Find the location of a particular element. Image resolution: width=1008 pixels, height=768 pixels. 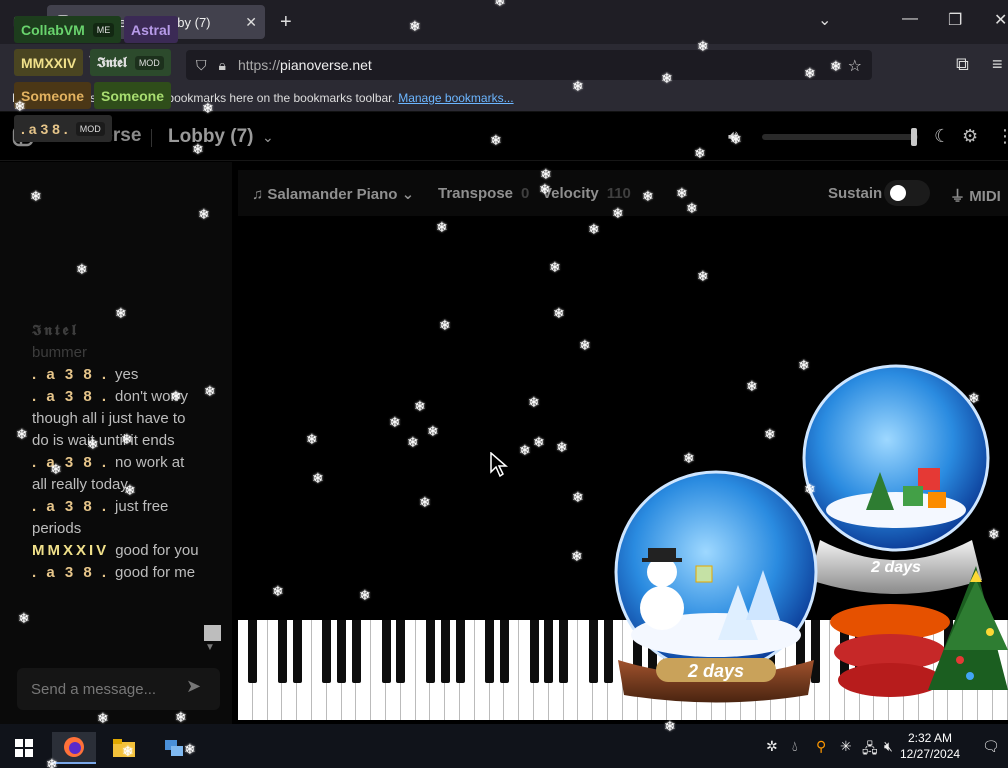

instrument-label: Salamander Piano is located at coordinates (332, 194).